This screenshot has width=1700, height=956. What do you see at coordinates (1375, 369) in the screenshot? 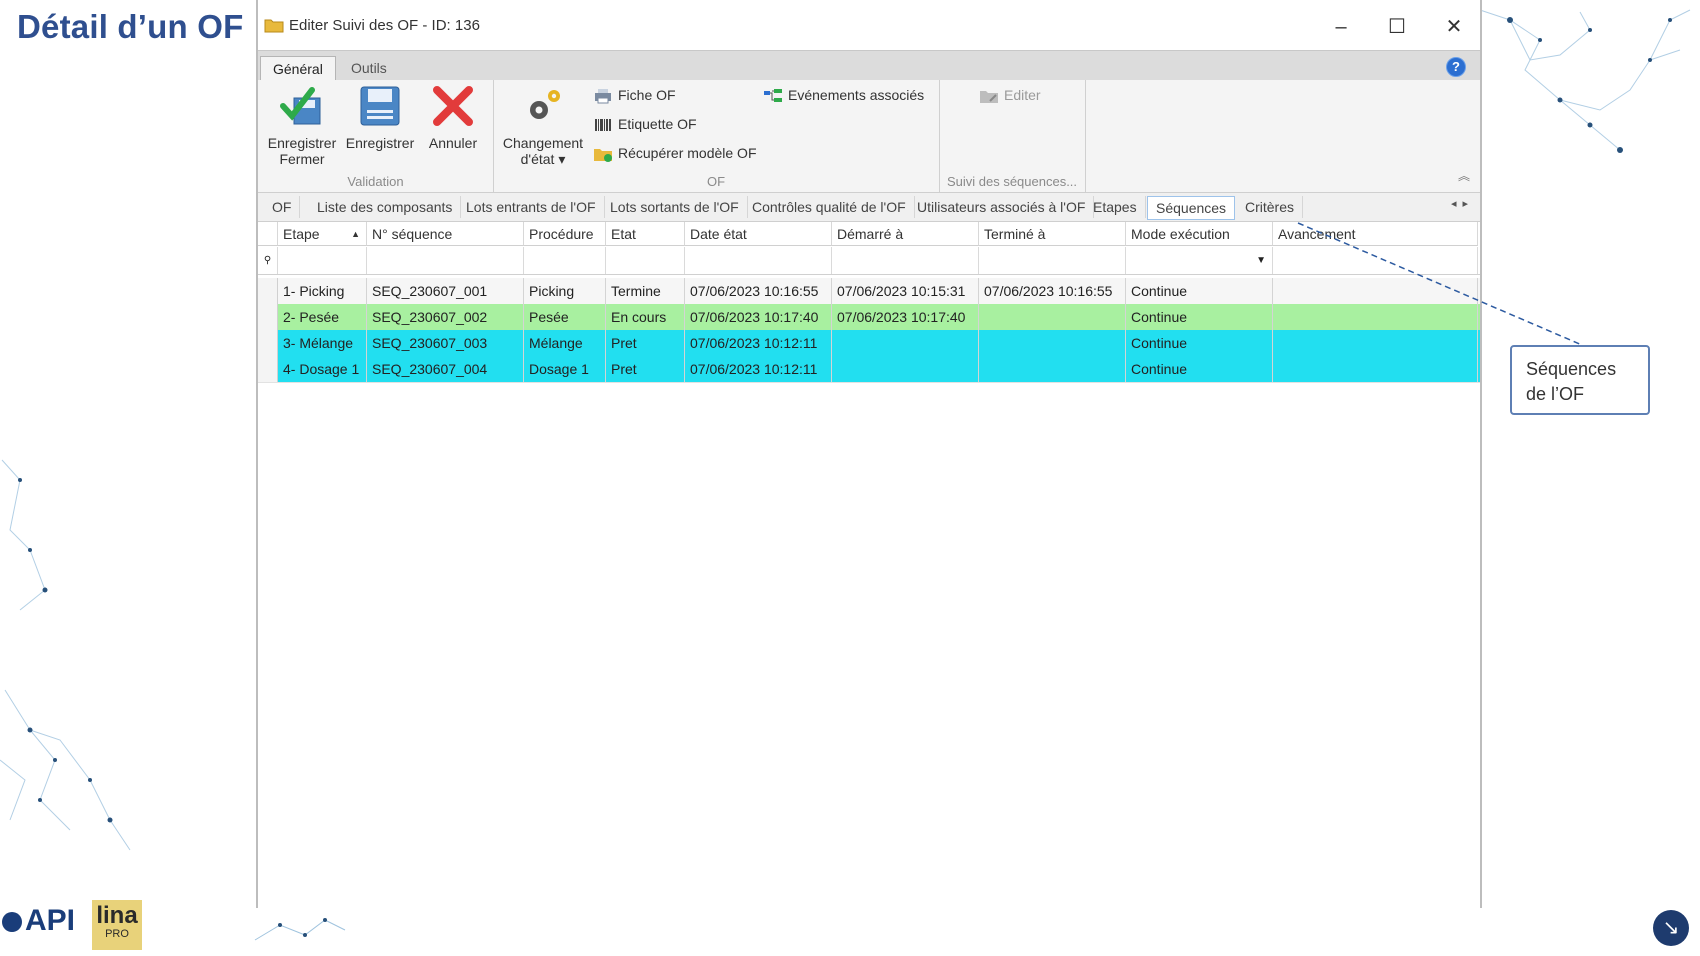
I see `cell-avancement` at bounding box center [1375, 369].